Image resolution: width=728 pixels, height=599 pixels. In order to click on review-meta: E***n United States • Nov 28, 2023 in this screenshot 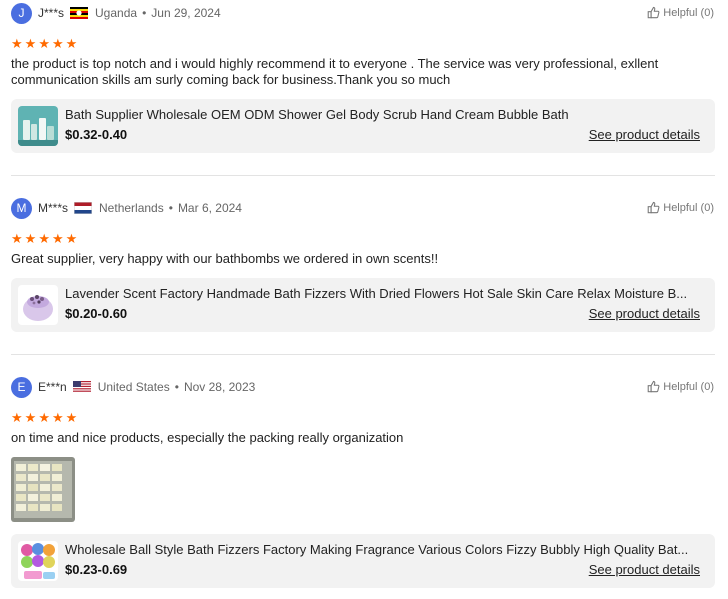, I will do `click(146, 387)`.